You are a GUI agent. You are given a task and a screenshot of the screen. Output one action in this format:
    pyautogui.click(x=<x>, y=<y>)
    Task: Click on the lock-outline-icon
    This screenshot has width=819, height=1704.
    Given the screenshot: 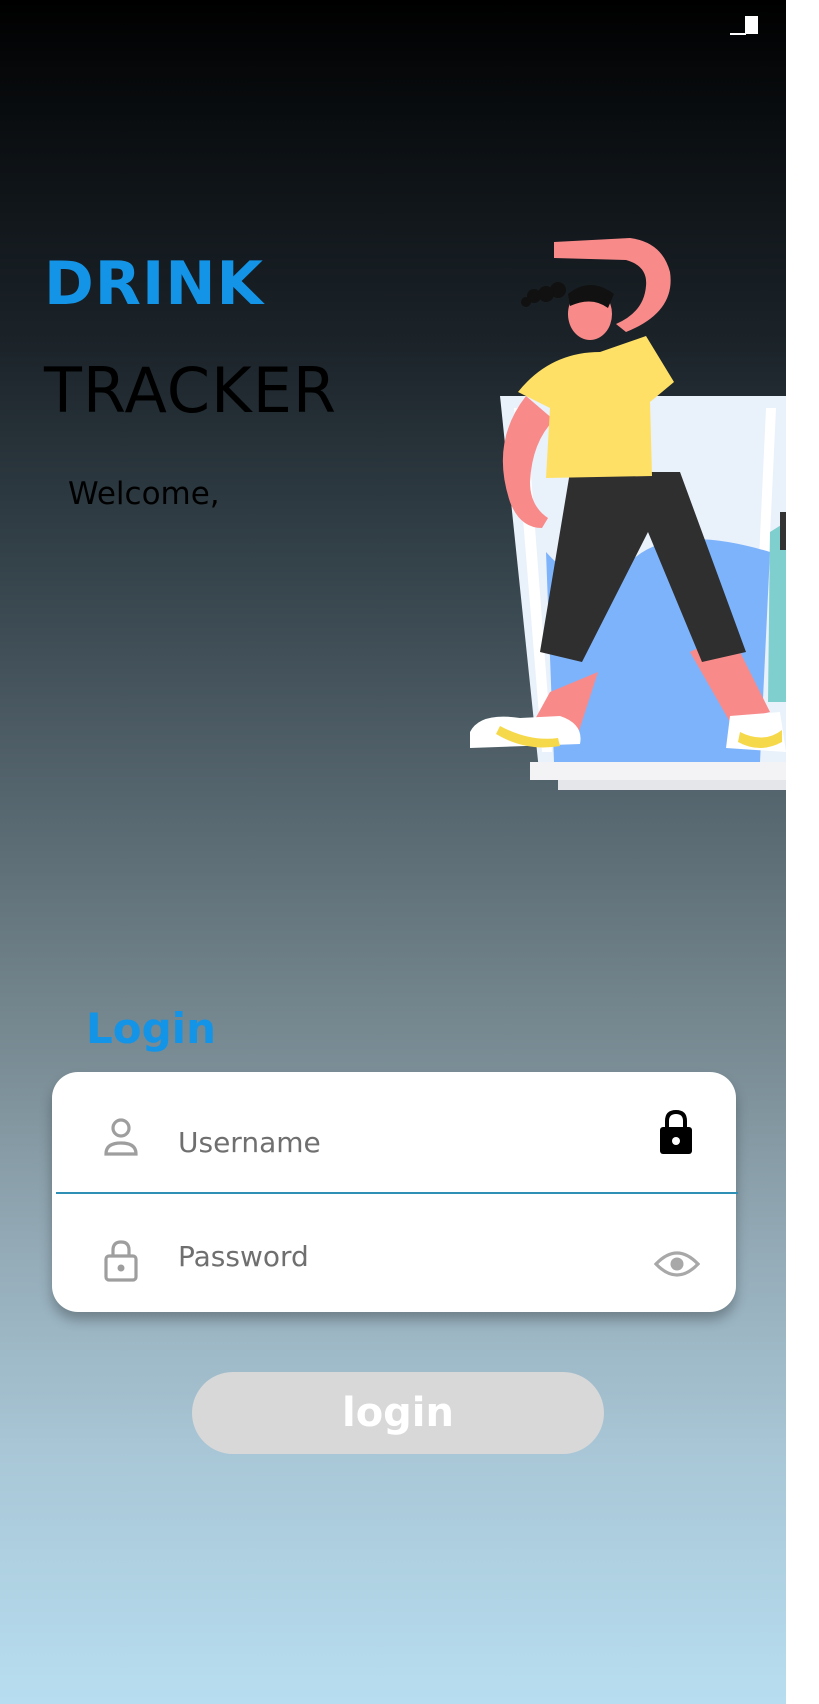 What is the action you would take?
    pyautogui.click(x=121, y=1261)
    